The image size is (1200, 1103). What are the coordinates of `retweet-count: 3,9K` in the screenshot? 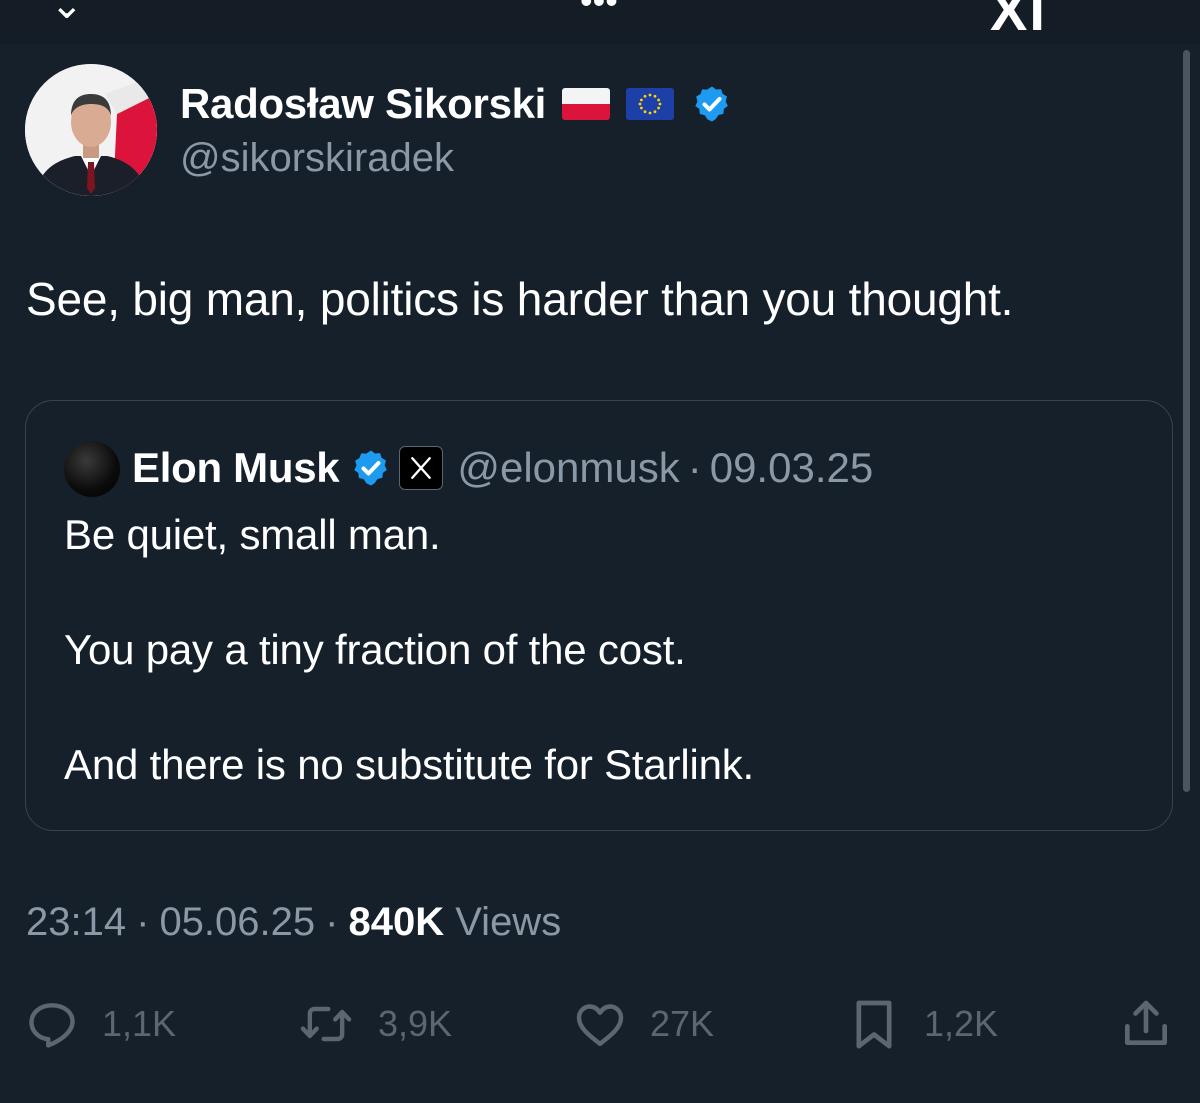 It's located at (415, 1023).